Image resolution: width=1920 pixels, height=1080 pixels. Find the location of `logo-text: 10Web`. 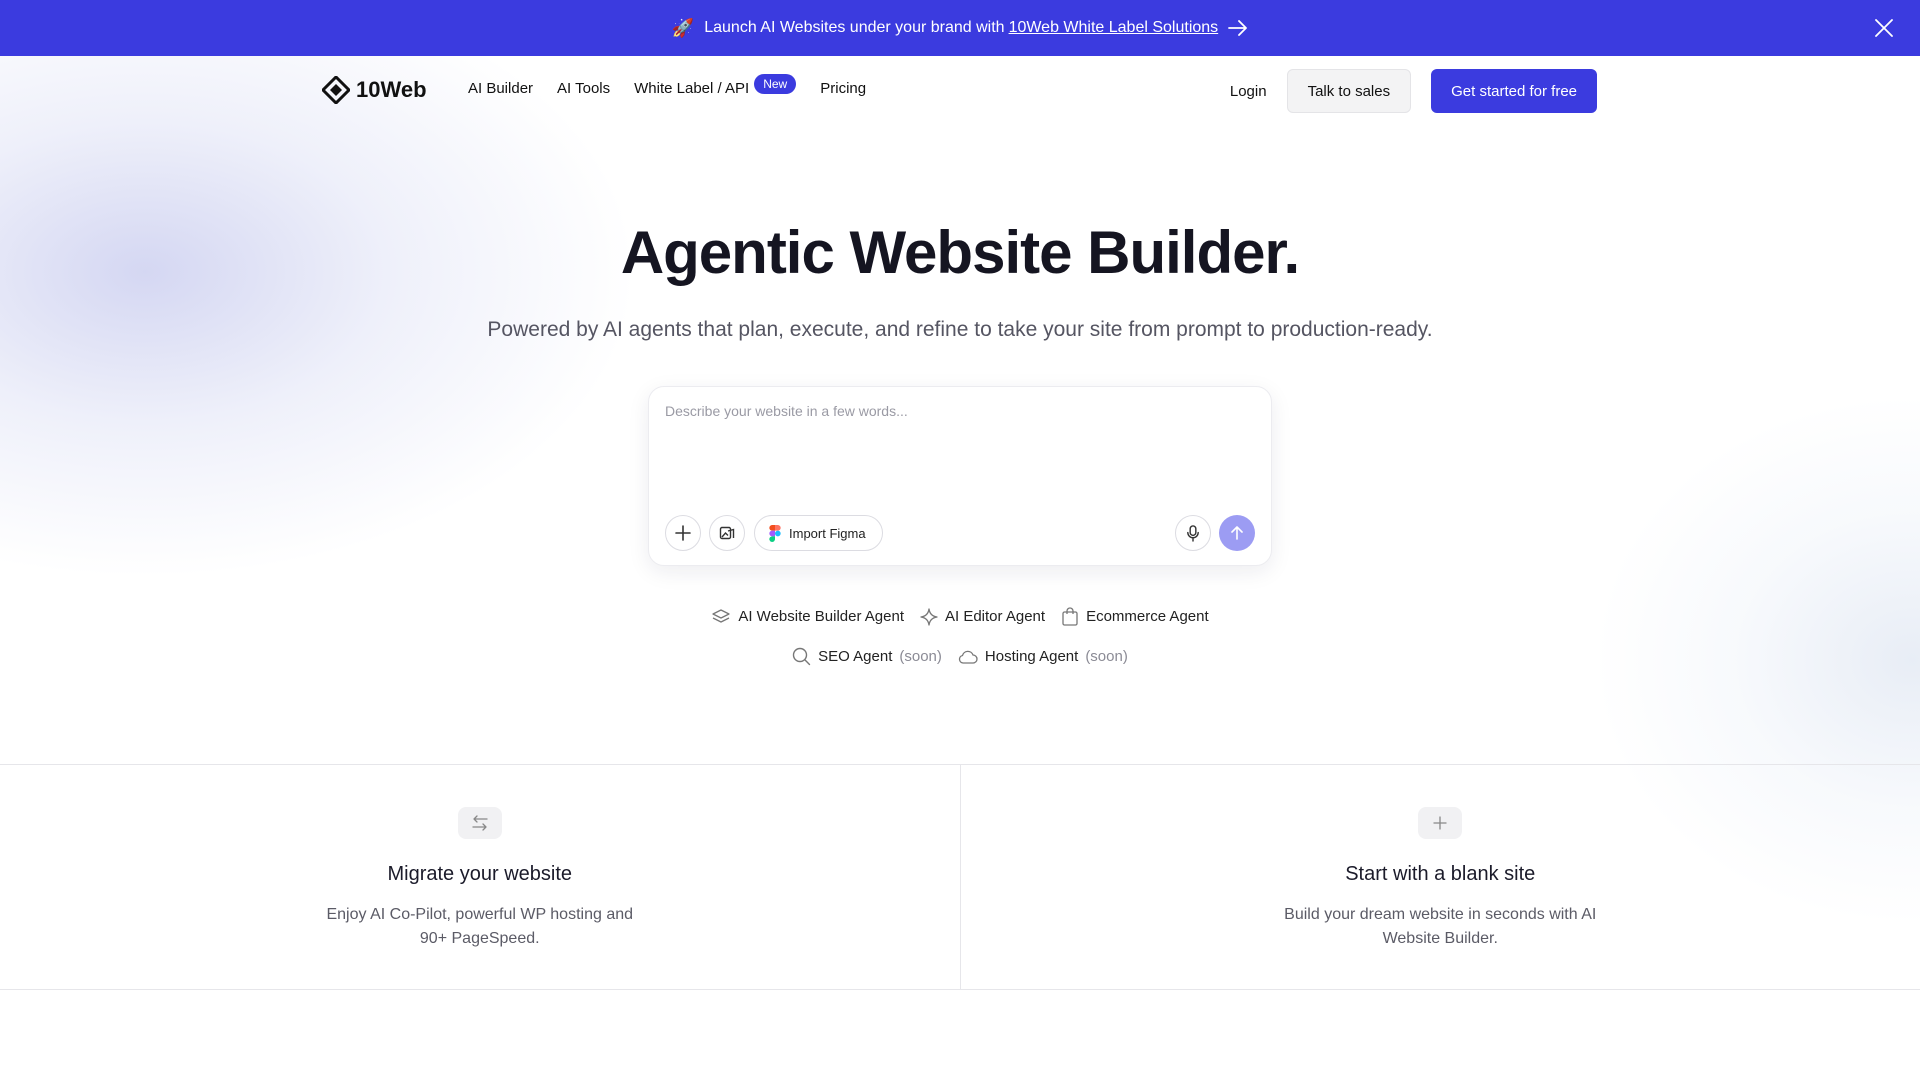

logo-text: 10Web is located at coordinates (391, 89).